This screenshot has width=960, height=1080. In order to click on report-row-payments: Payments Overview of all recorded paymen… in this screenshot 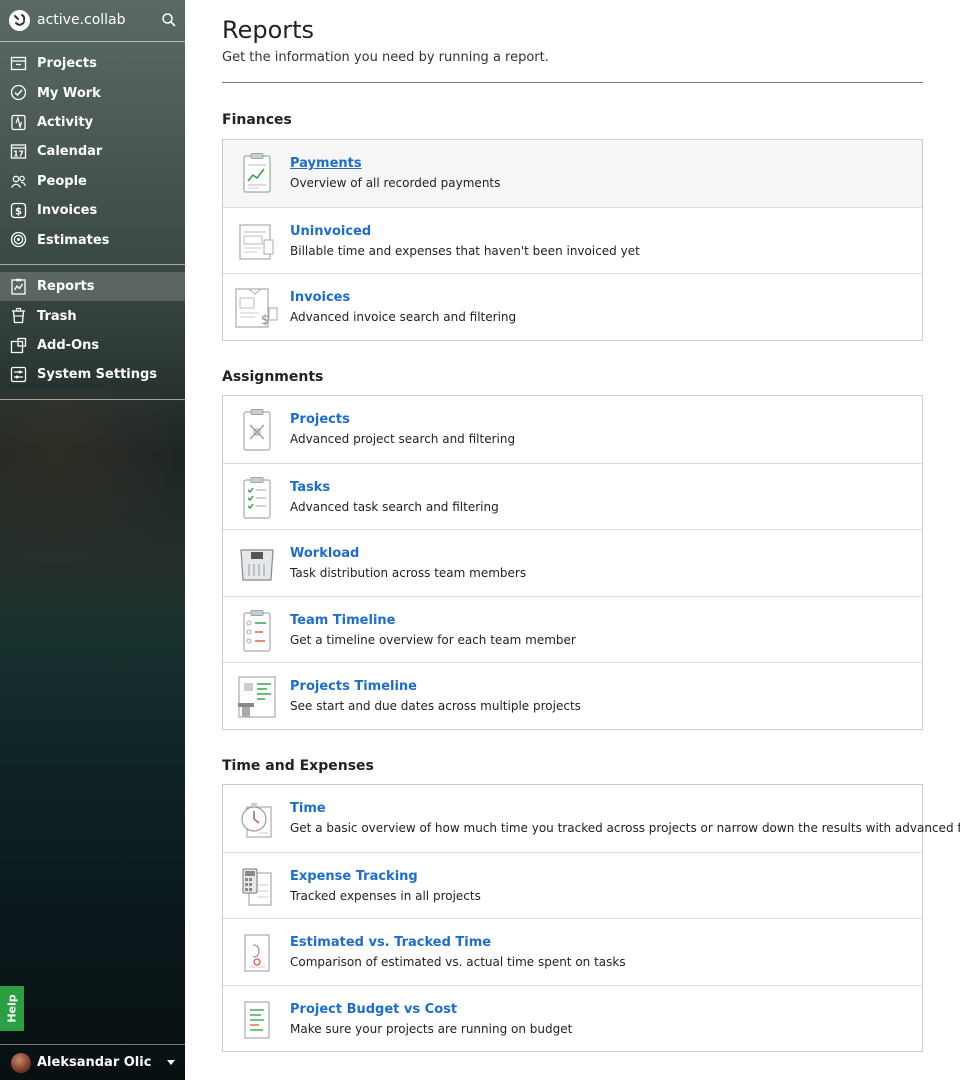, I will do `click(572, 173)`.